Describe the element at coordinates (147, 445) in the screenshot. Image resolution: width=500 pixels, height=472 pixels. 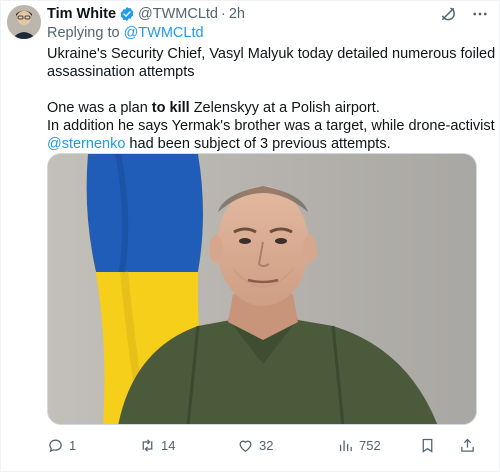
I see `repost-icon` at that location.